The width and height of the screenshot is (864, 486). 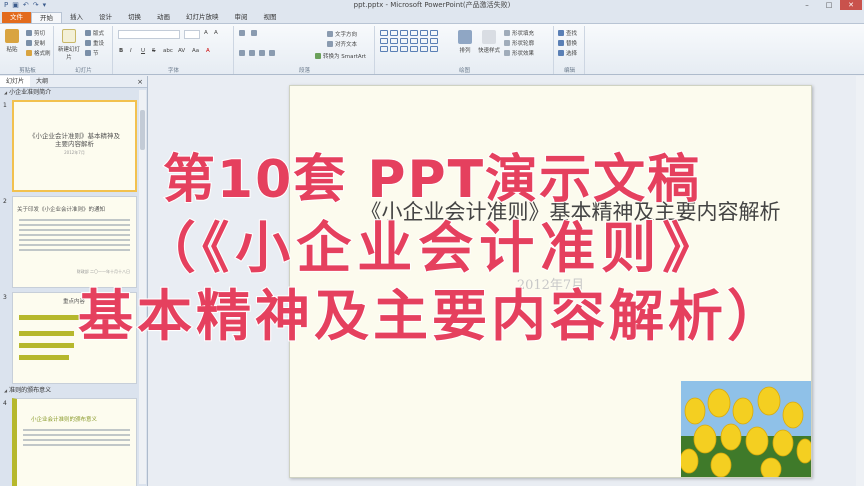 What do you see at coordinates (83, 71) in the screenshot?
I see `slides-group-label: 幻灯片` at bounding box center [83, 71].